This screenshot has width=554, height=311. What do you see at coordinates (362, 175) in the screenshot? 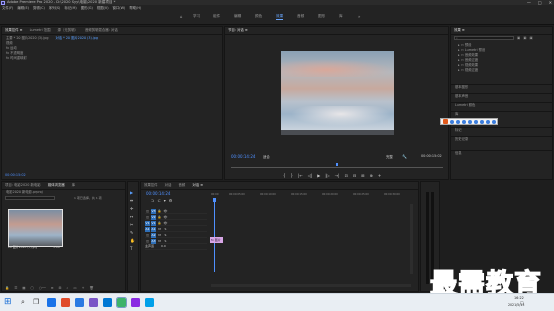
I see `export-frame-button: ⊞` at bounding box center [362, 175].